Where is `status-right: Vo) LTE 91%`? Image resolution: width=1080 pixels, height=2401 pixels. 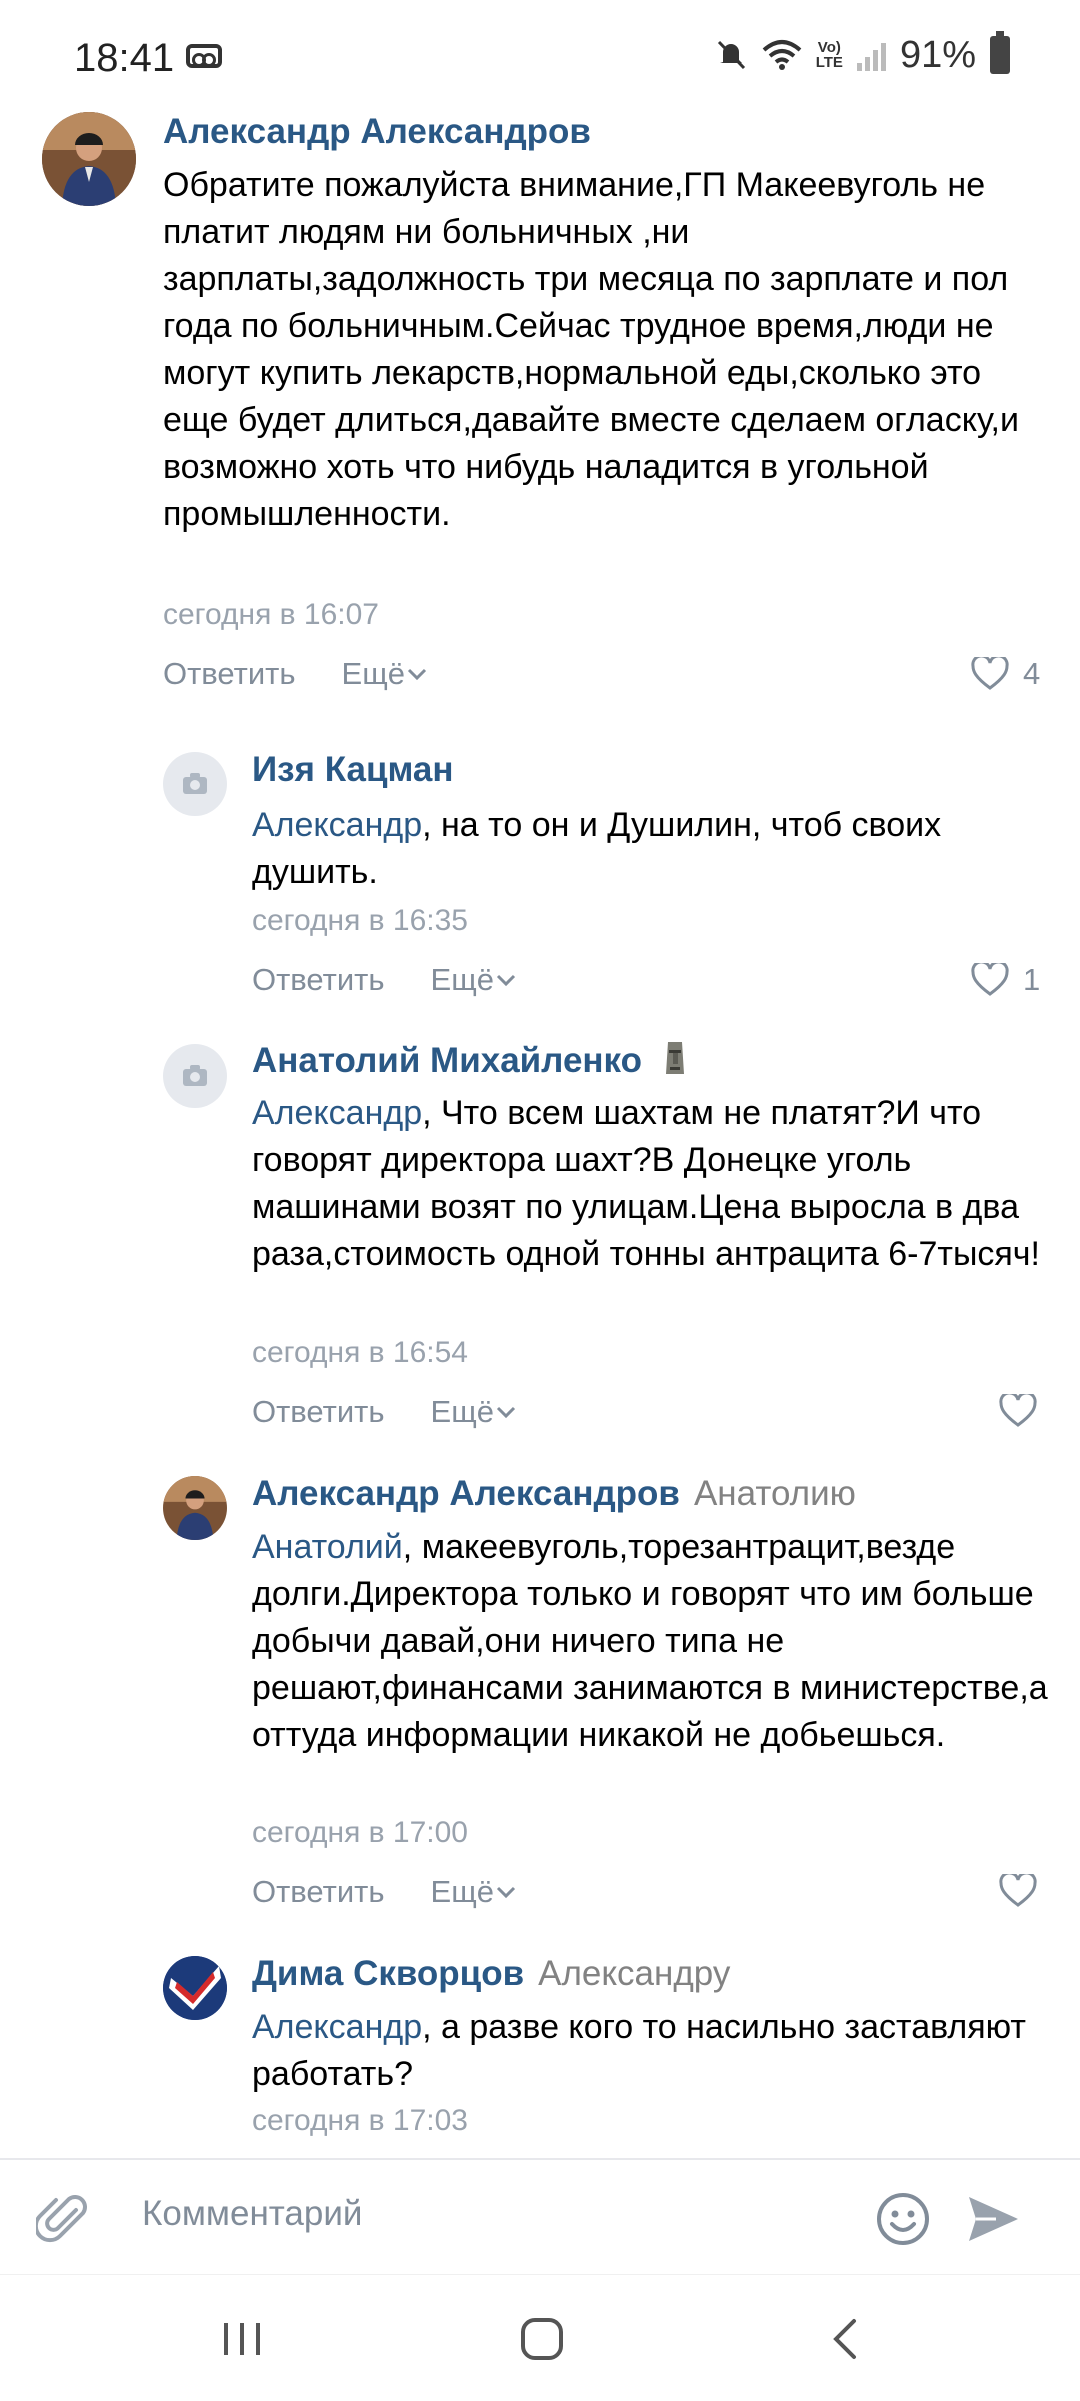 status-right: Vo) LTE 91% is located at coordinates (862, 55).